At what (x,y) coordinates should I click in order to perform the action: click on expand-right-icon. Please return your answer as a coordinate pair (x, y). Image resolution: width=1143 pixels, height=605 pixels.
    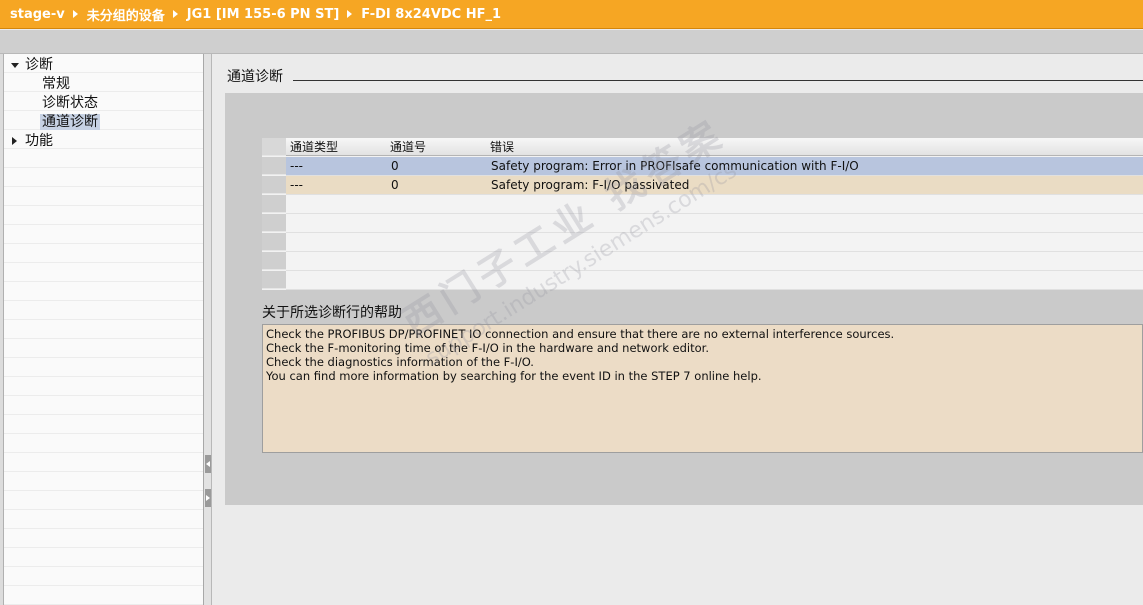
    Looking at the image, I should click on (208, 498).